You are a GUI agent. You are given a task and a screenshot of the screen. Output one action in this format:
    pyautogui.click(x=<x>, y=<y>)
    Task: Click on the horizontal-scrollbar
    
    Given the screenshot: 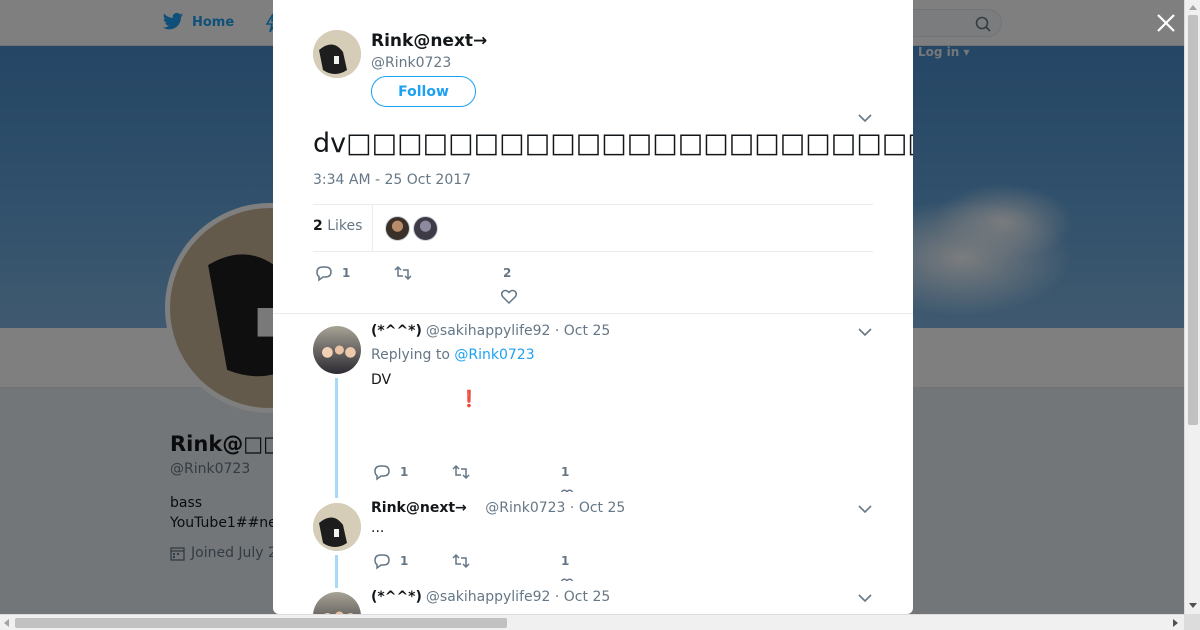 What is the action you would take?
    pyautogui.click(x=592, y=622)
    